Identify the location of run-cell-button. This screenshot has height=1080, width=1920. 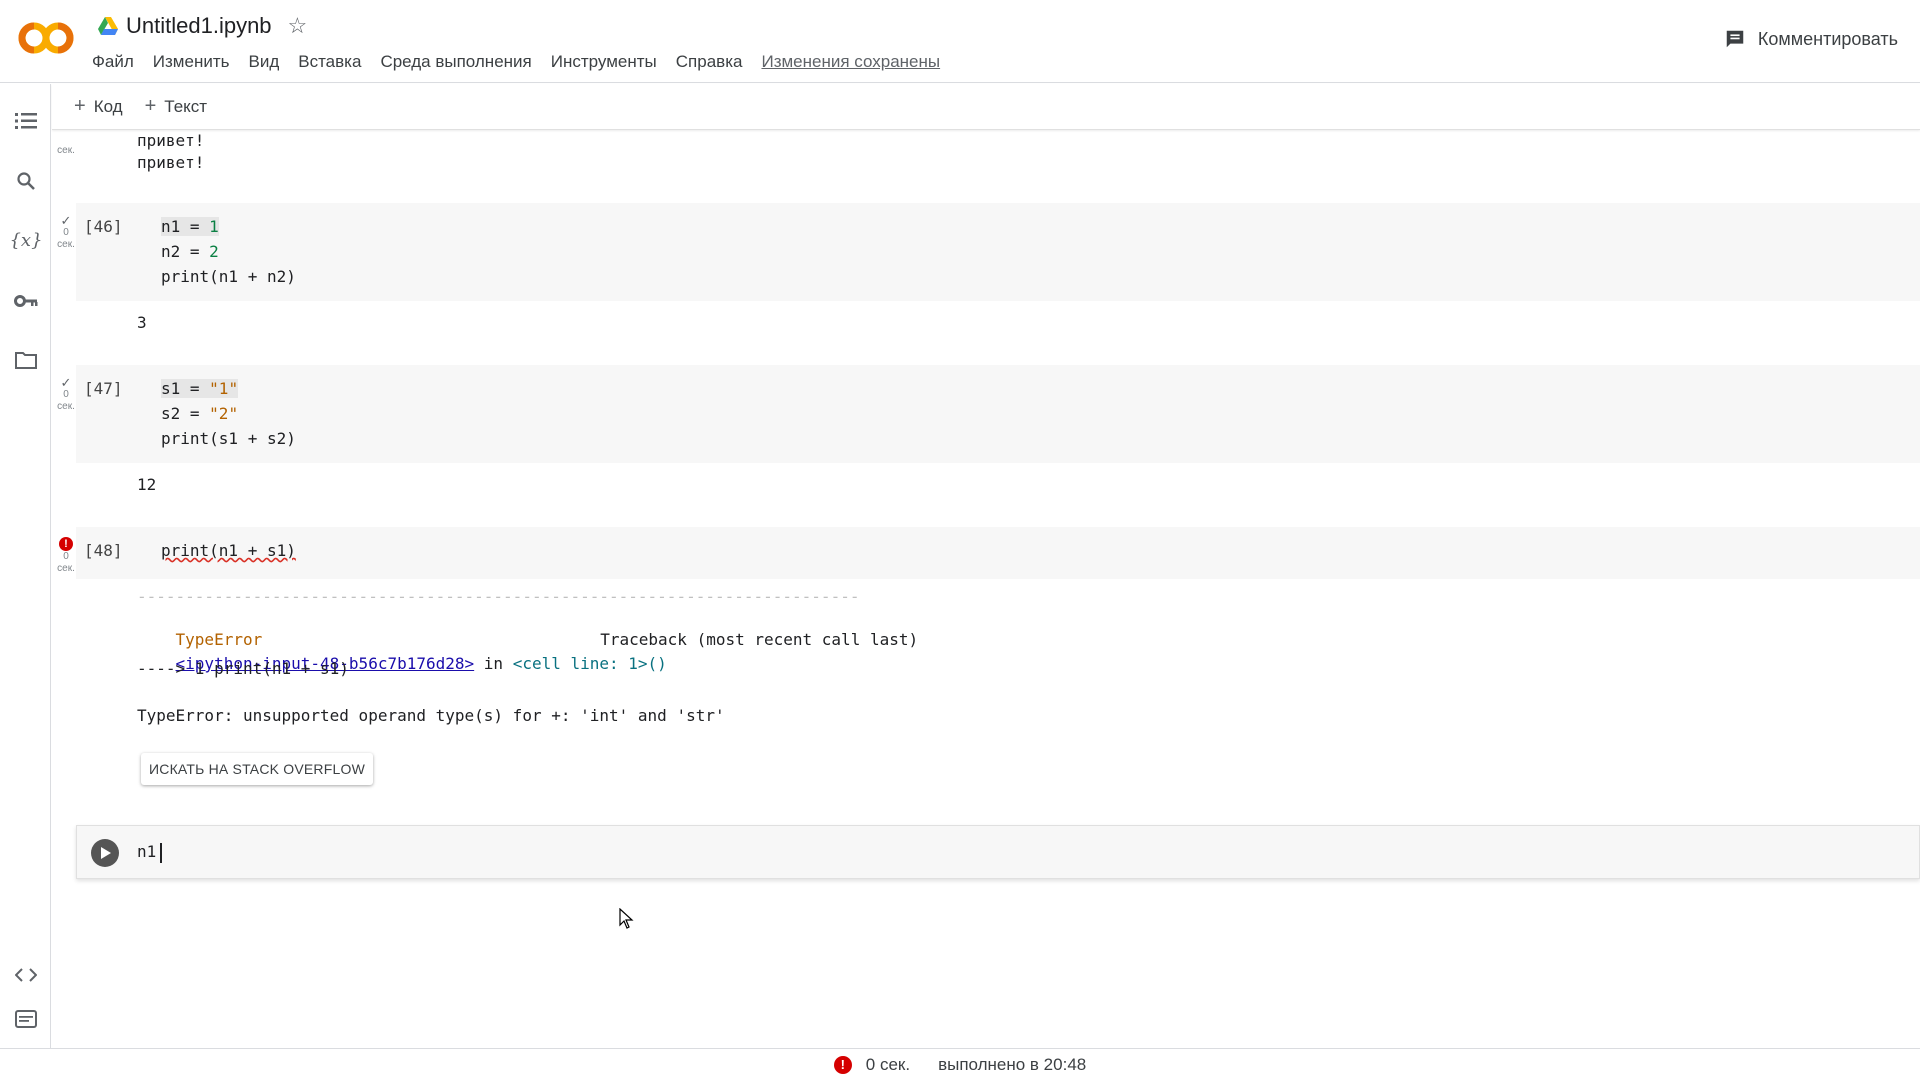
(105, 853).